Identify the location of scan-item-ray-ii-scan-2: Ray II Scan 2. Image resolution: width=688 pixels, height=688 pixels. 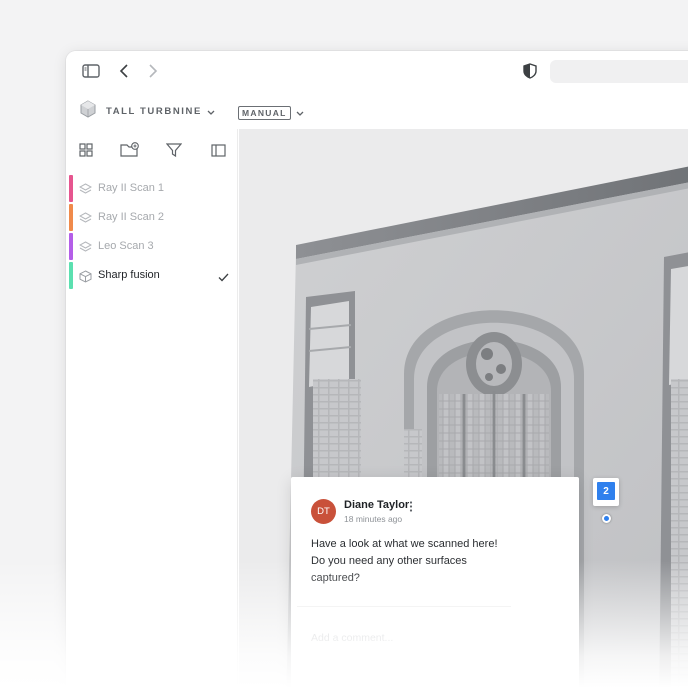
(151, 217).